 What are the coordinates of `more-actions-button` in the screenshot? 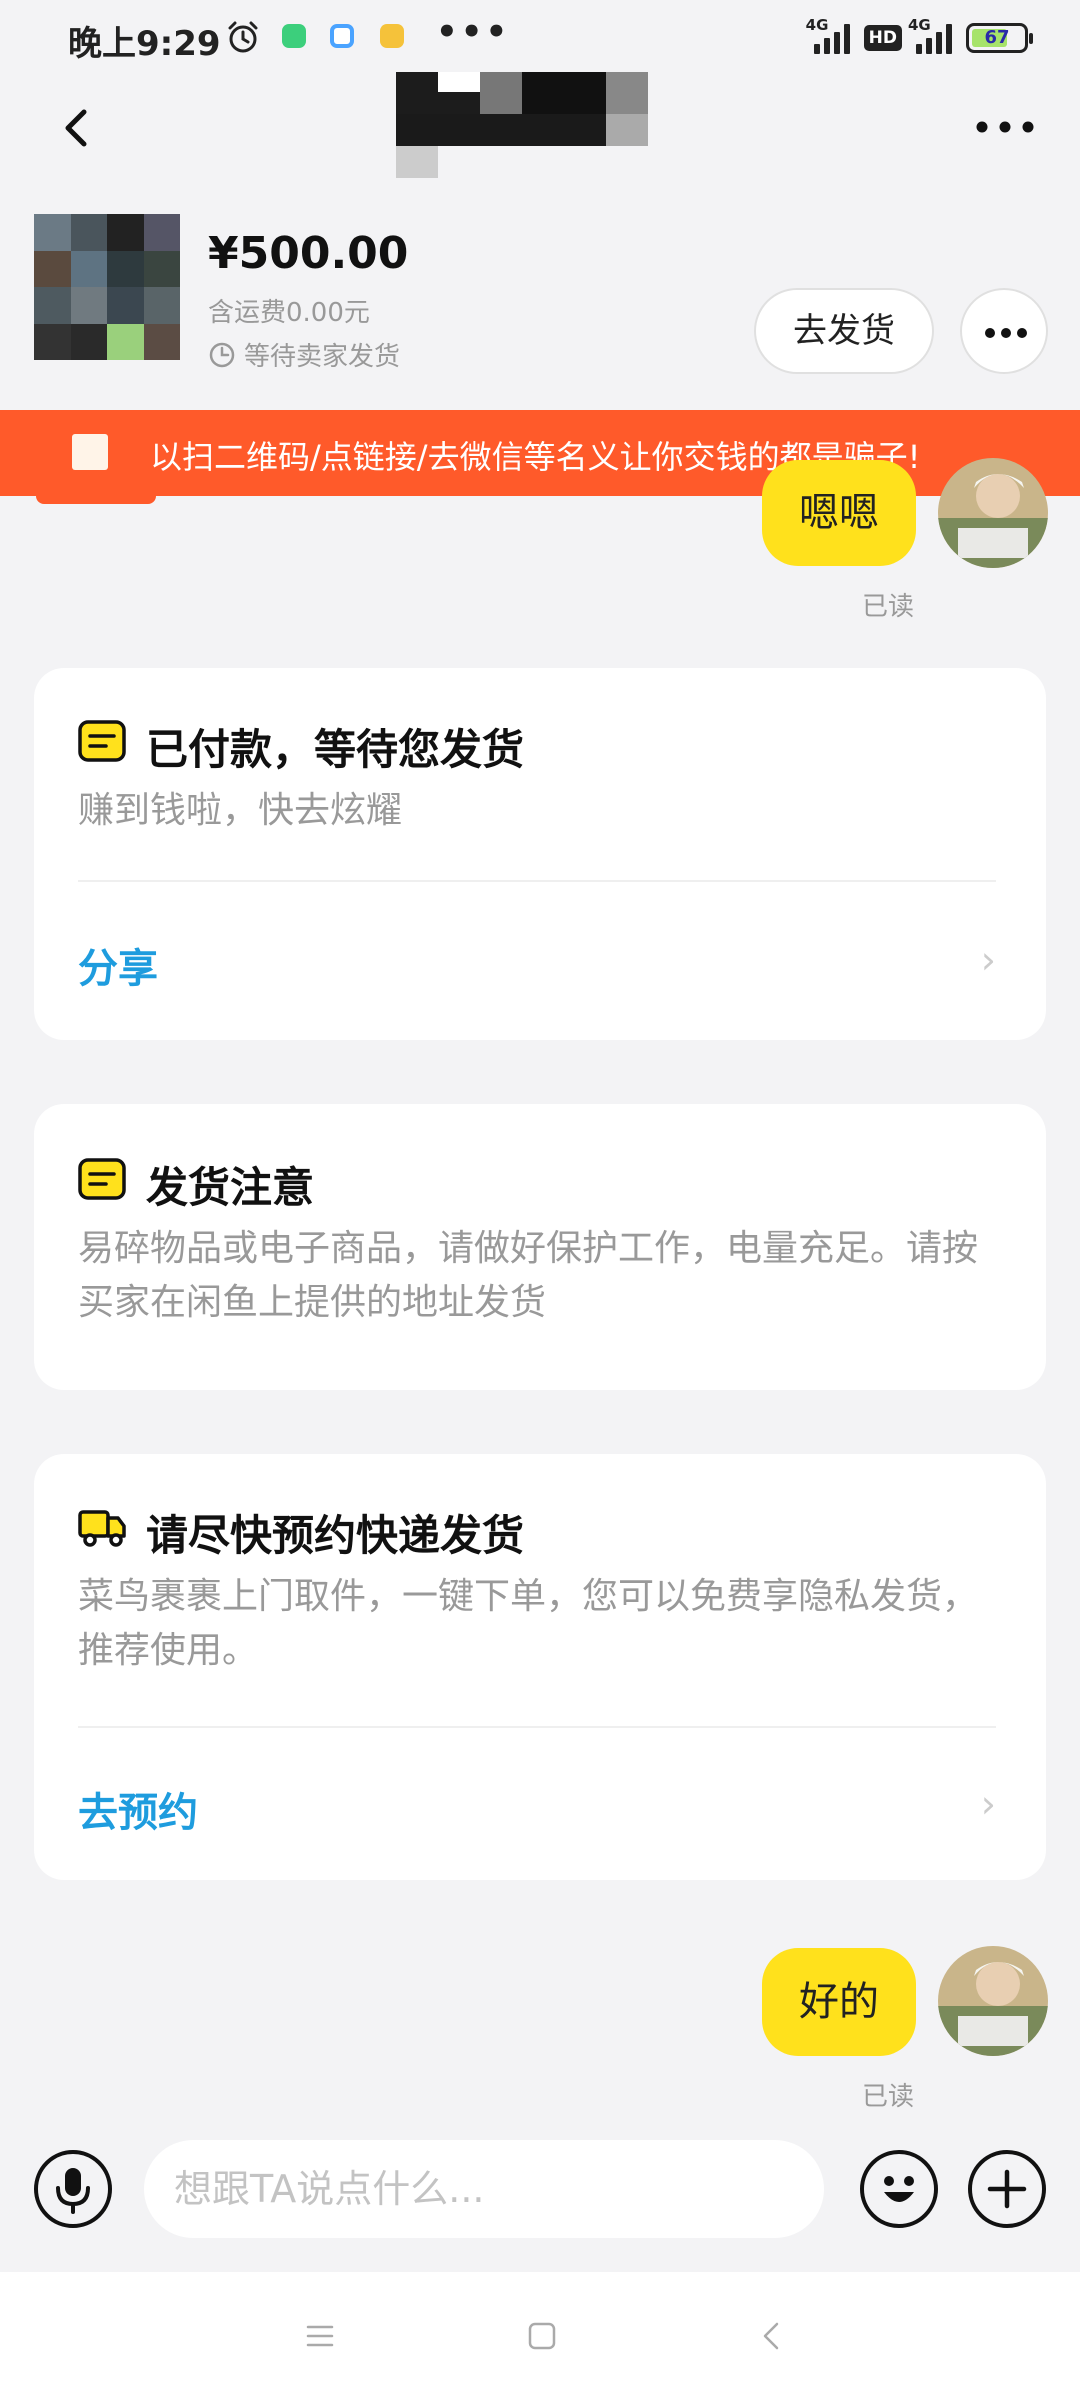 It's located at (1007, 2189).